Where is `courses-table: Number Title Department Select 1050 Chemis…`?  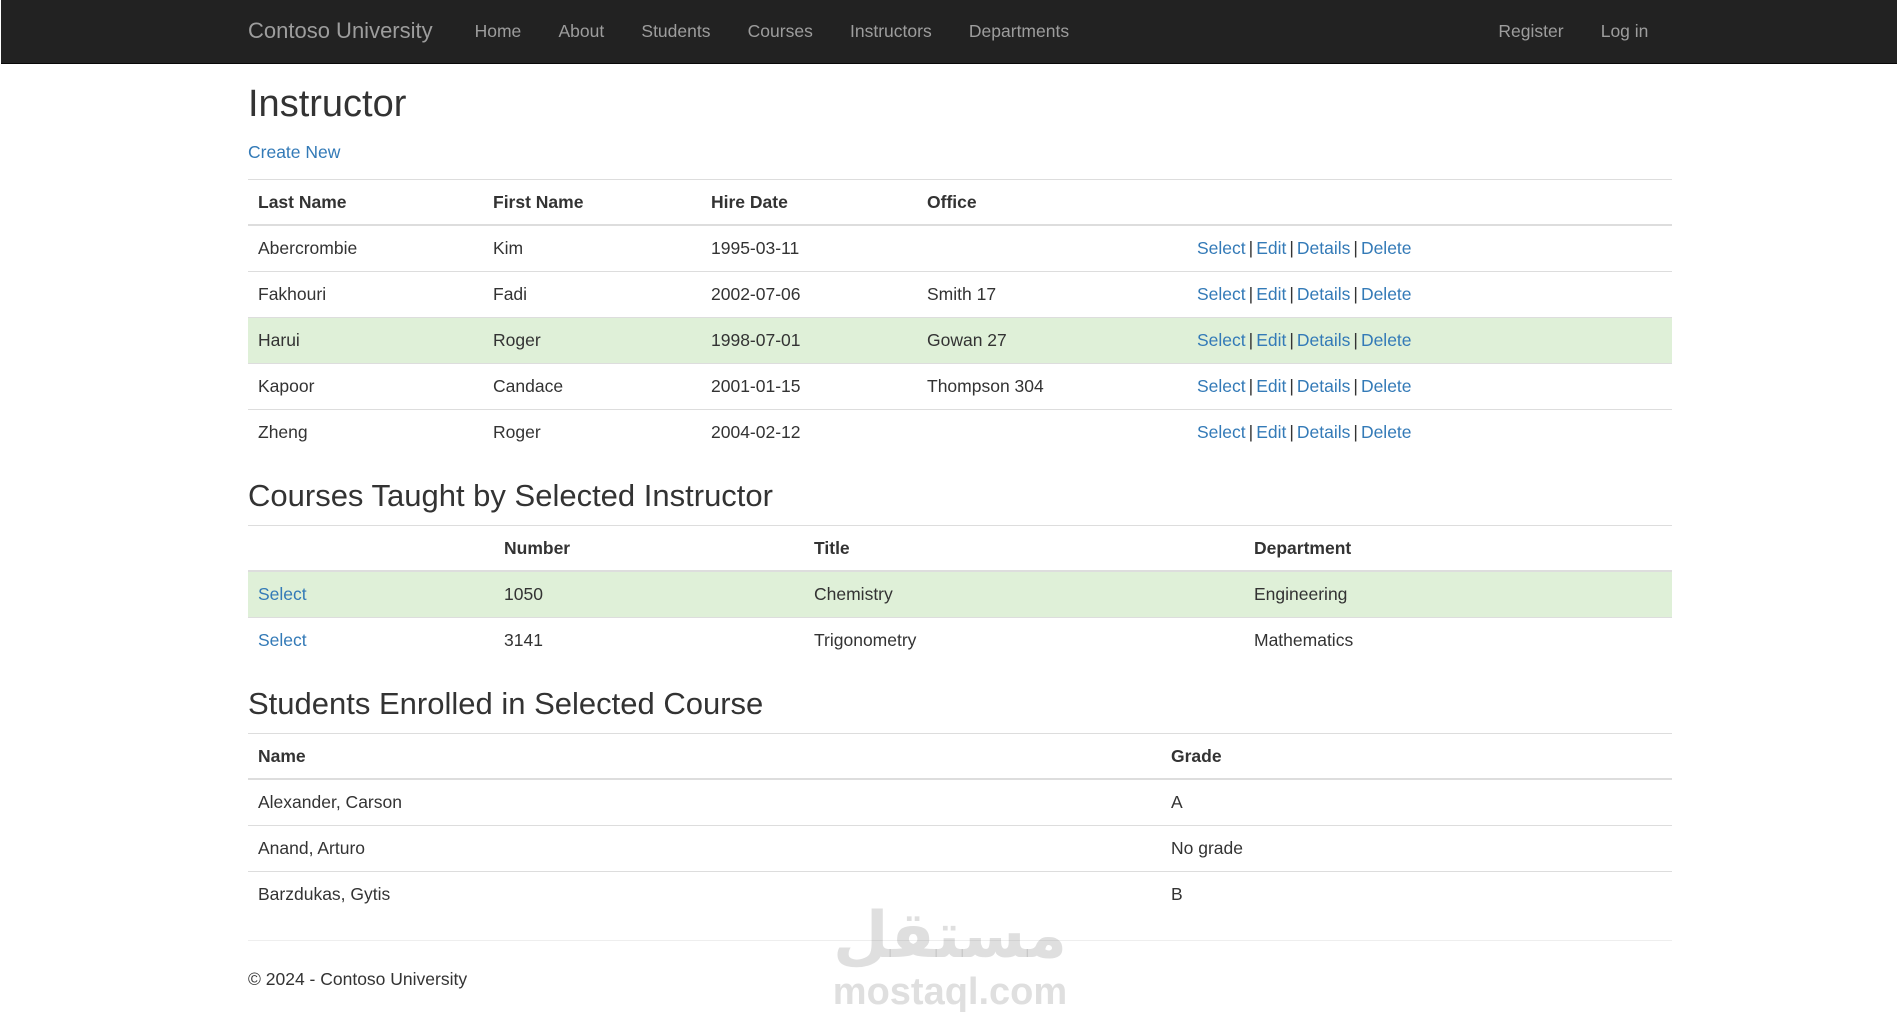
courses-table: Number Title Department Select 1050 Chemis… is located at coordinates (960, 594).